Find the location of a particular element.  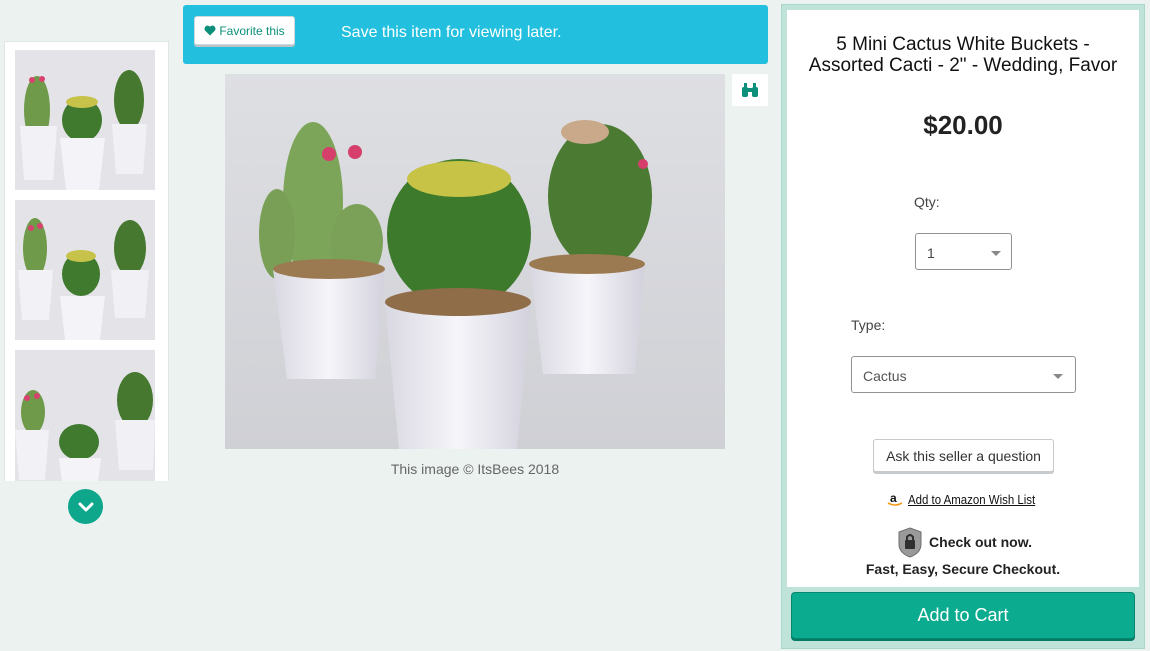

qty-select: 1 is located at coordinates (963, 251).